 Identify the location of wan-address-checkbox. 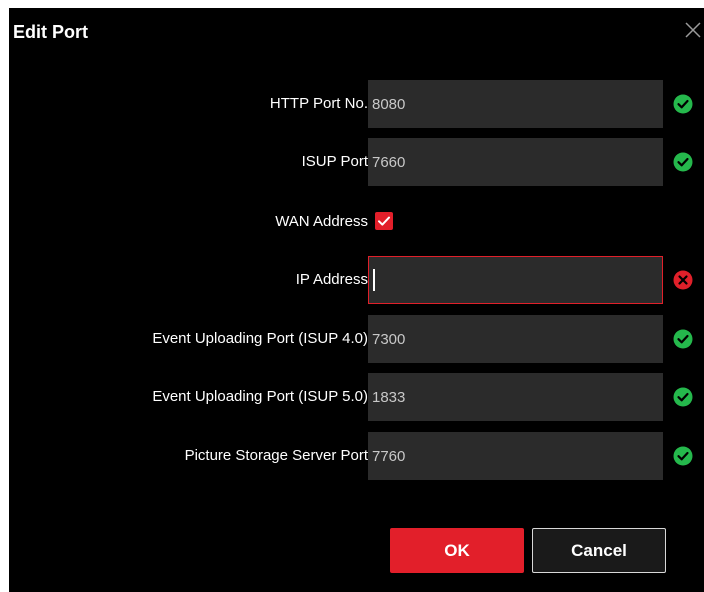
(384, 221).